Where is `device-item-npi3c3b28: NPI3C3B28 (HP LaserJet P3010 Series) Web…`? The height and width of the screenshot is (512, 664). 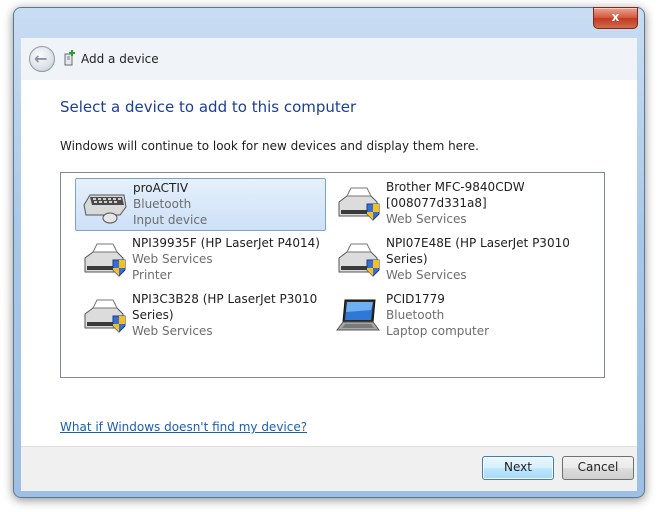 device-item-npi3c3b28: NPI3C3B28 (HP LaserJet P3010 Series) Web… is located at coordinates (200, 316).